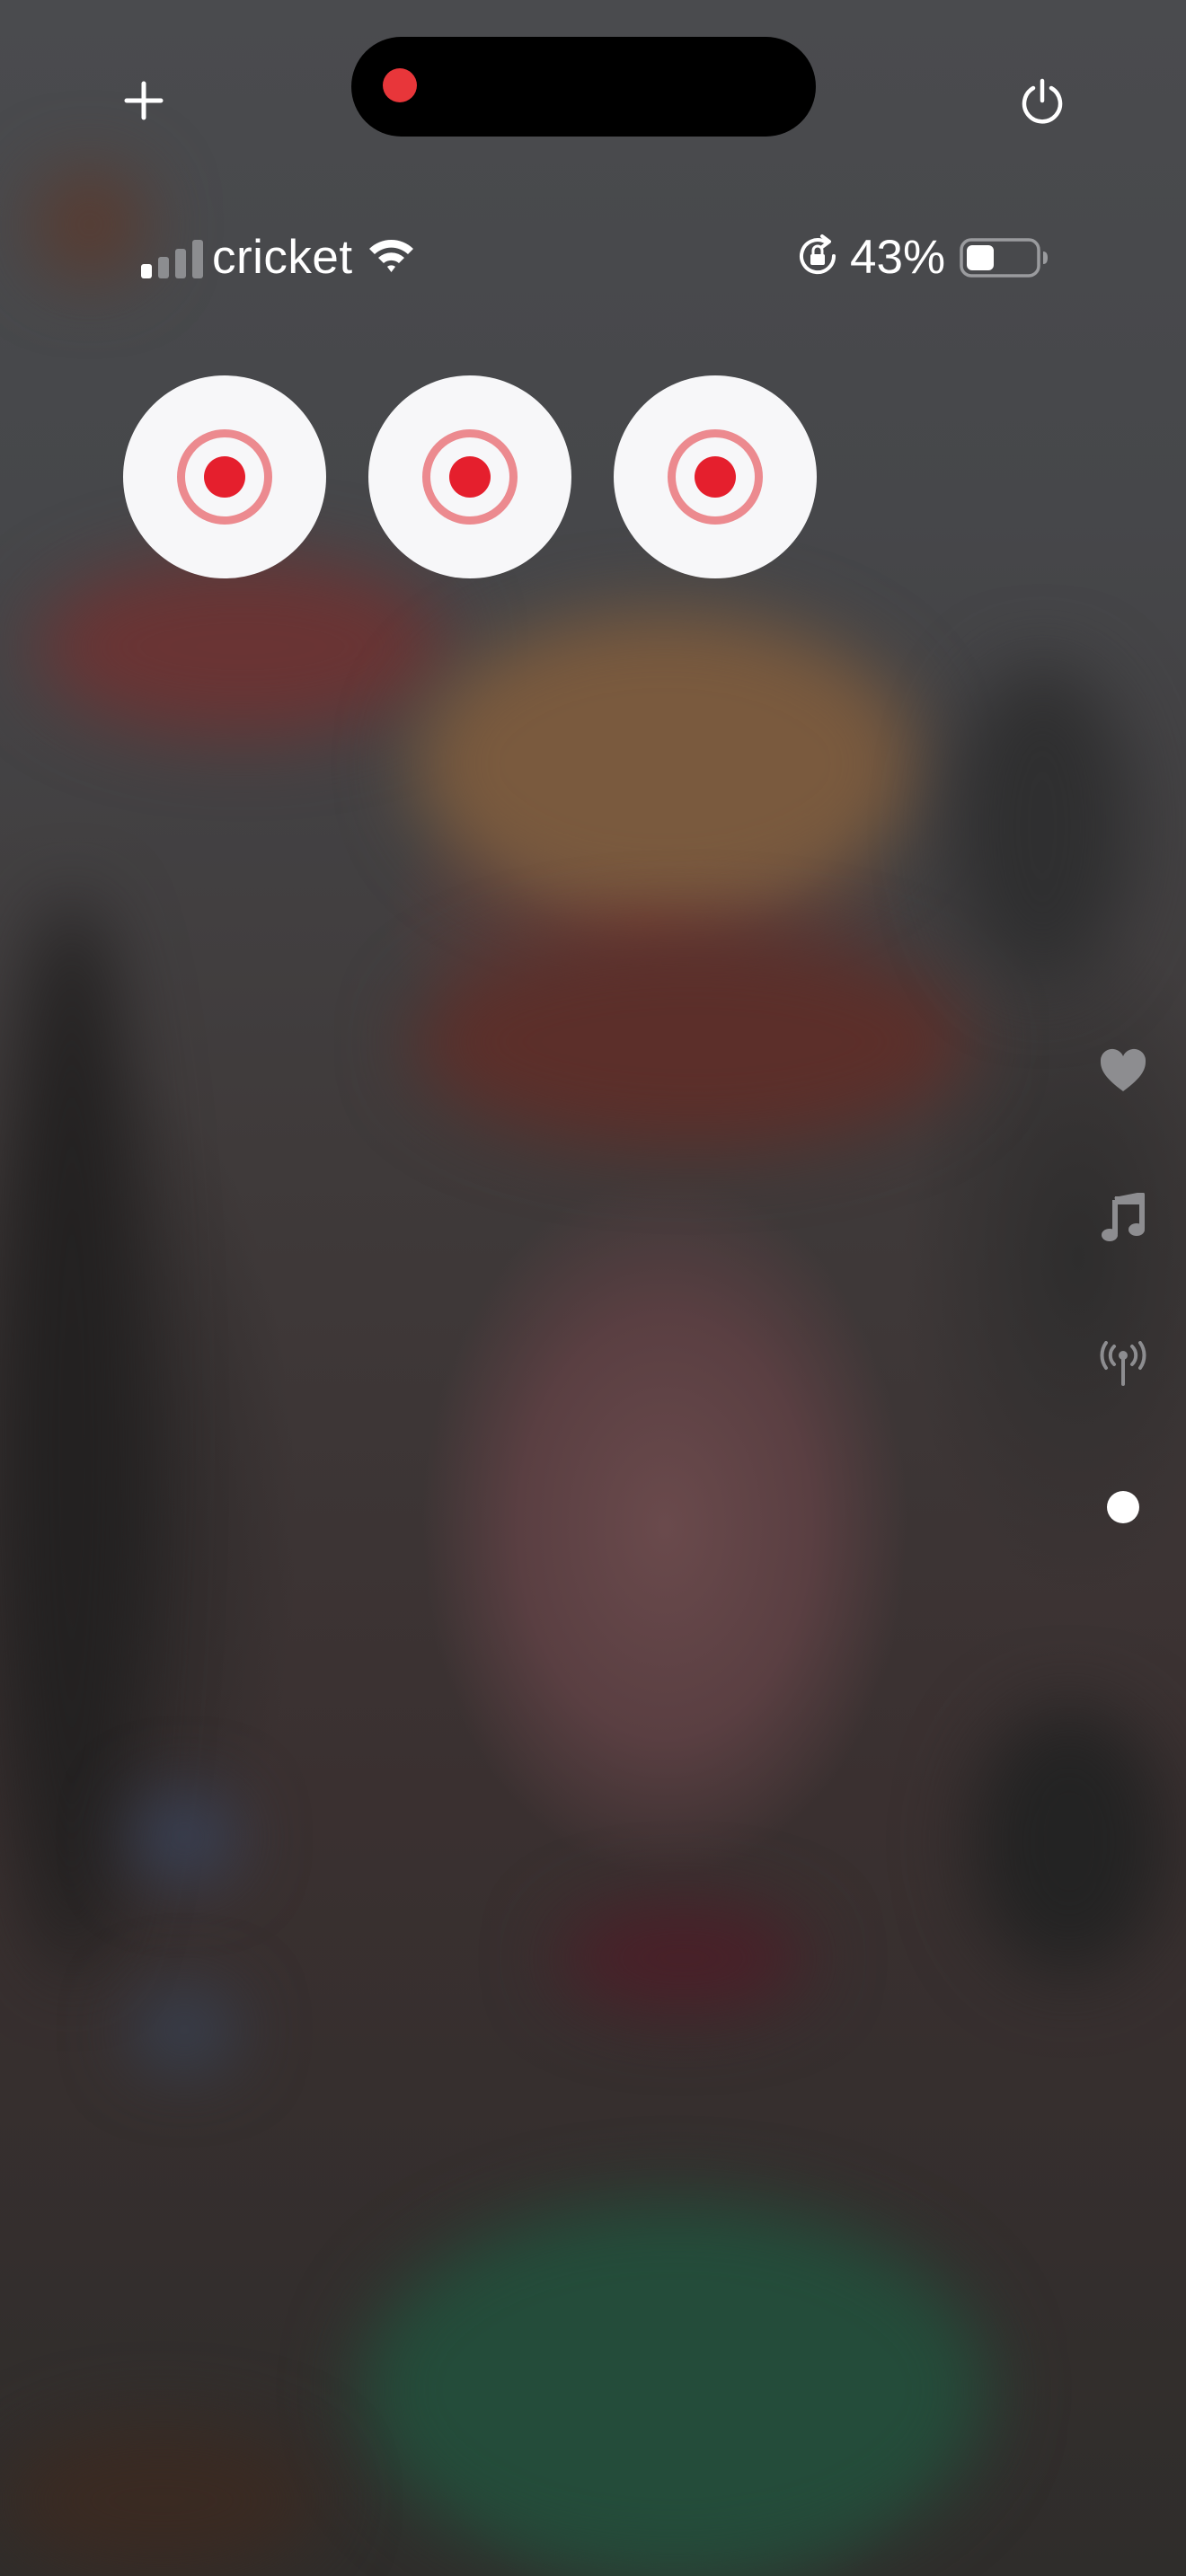  Describe the element at coordinates (400, 85) in the screenshot. I see `recording-indicator-dot` at that location.